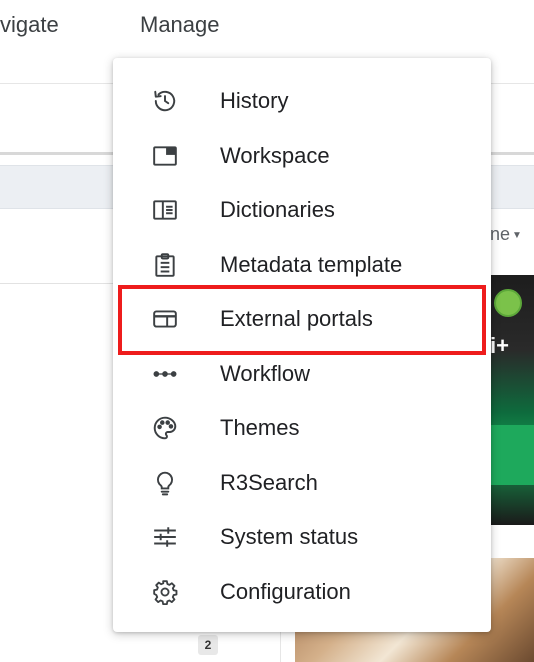 This screenshot has height=662, width=534. What do you see at coordinates (267, 29) in the screenshot?
I see `top-navigation: vigate Manage` at bounding box center [267, 29].